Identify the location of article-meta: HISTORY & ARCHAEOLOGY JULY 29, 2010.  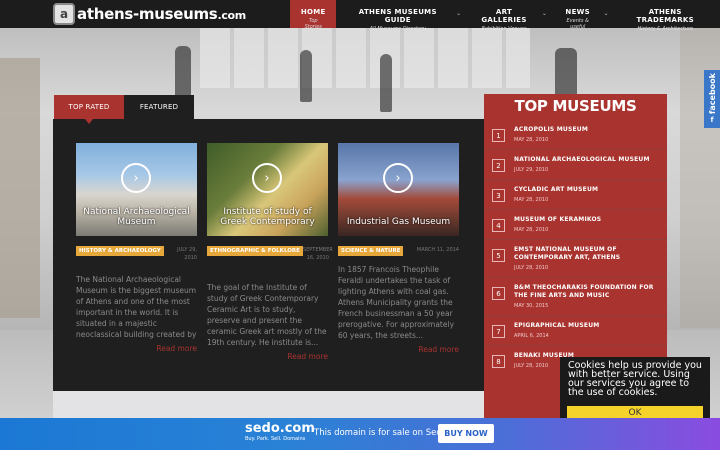
(136, 258).